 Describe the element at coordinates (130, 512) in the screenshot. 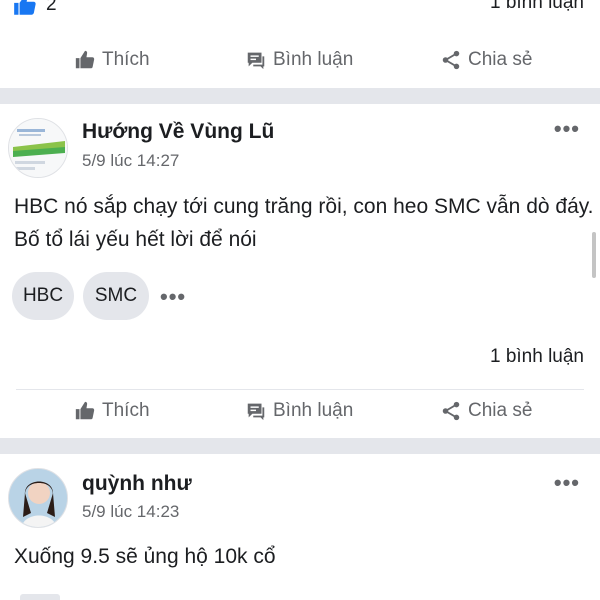

I see `post-timestamp: 5/9 lúc 14:23` at that location.